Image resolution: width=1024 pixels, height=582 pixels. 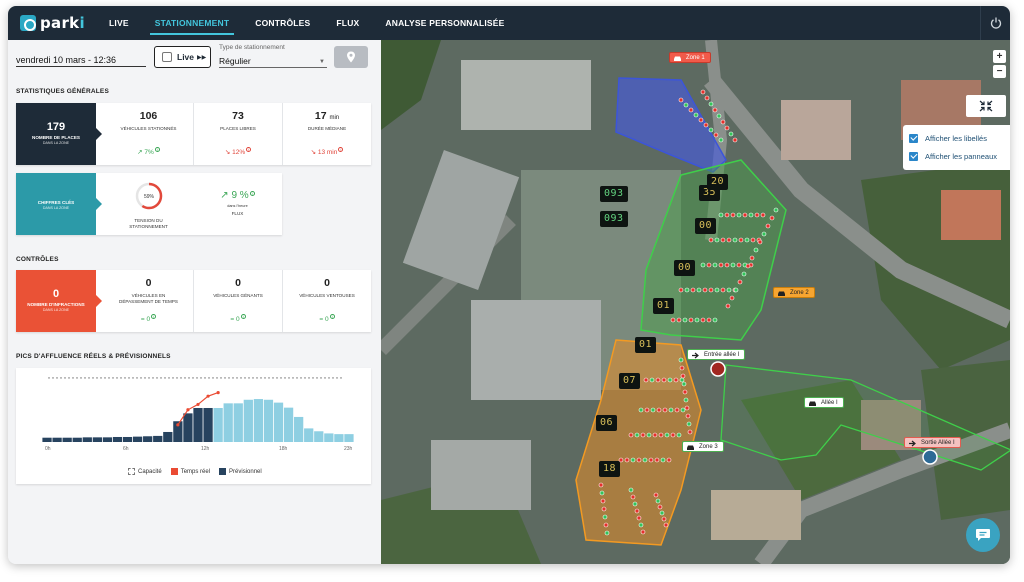 What do you see at coordinates (995, 23) in the screenshot?
I see `power-button` at bounding box center [995, 23].